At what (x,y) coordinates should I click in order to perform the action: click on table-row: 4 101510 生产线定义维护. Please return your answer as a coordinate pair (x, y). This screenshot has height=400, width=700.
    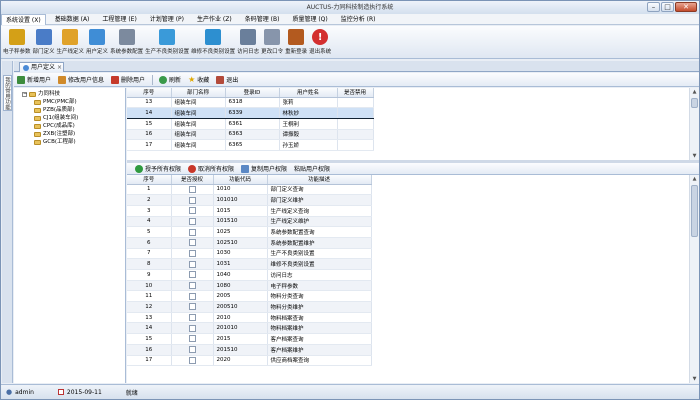
    Looking at the image, I should click on (249, 222).